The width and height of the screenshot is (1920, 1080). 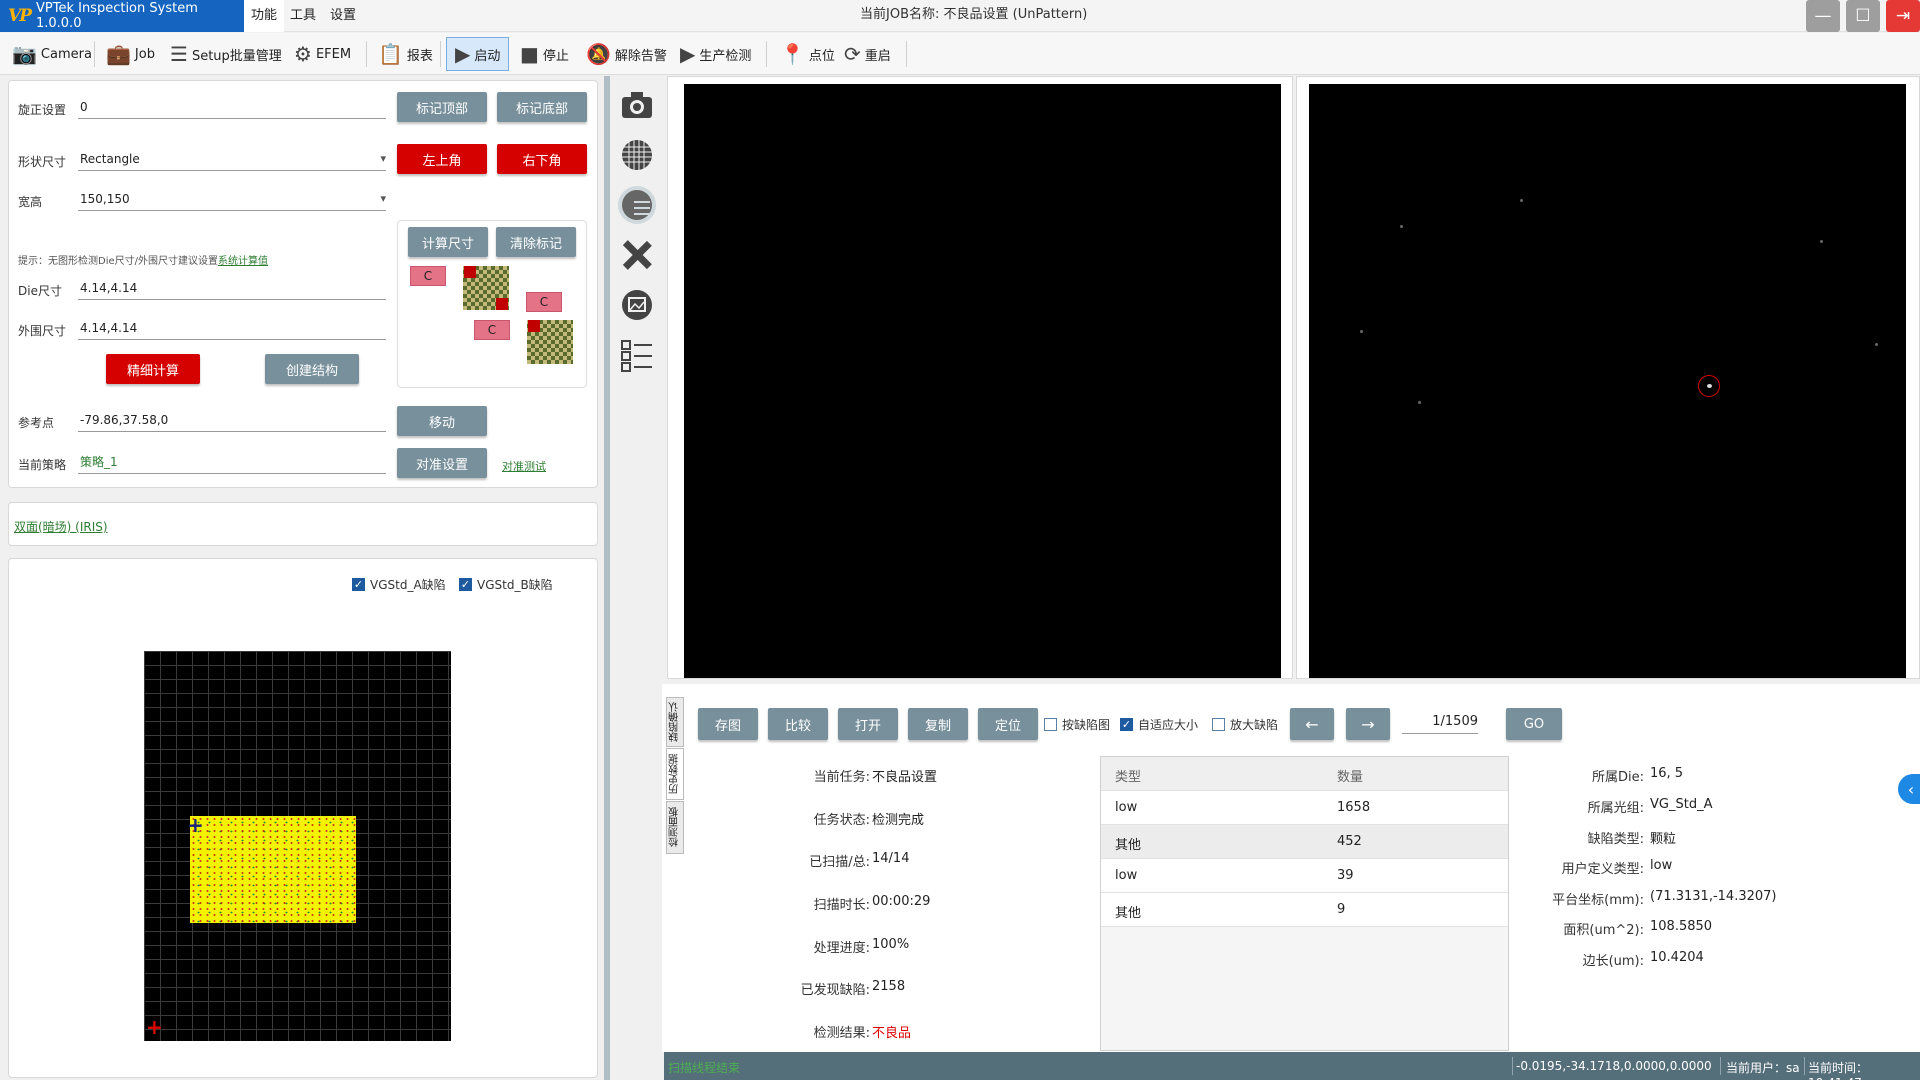 I want to click on report-button: 📋 报表, so click(x=405, y=54).